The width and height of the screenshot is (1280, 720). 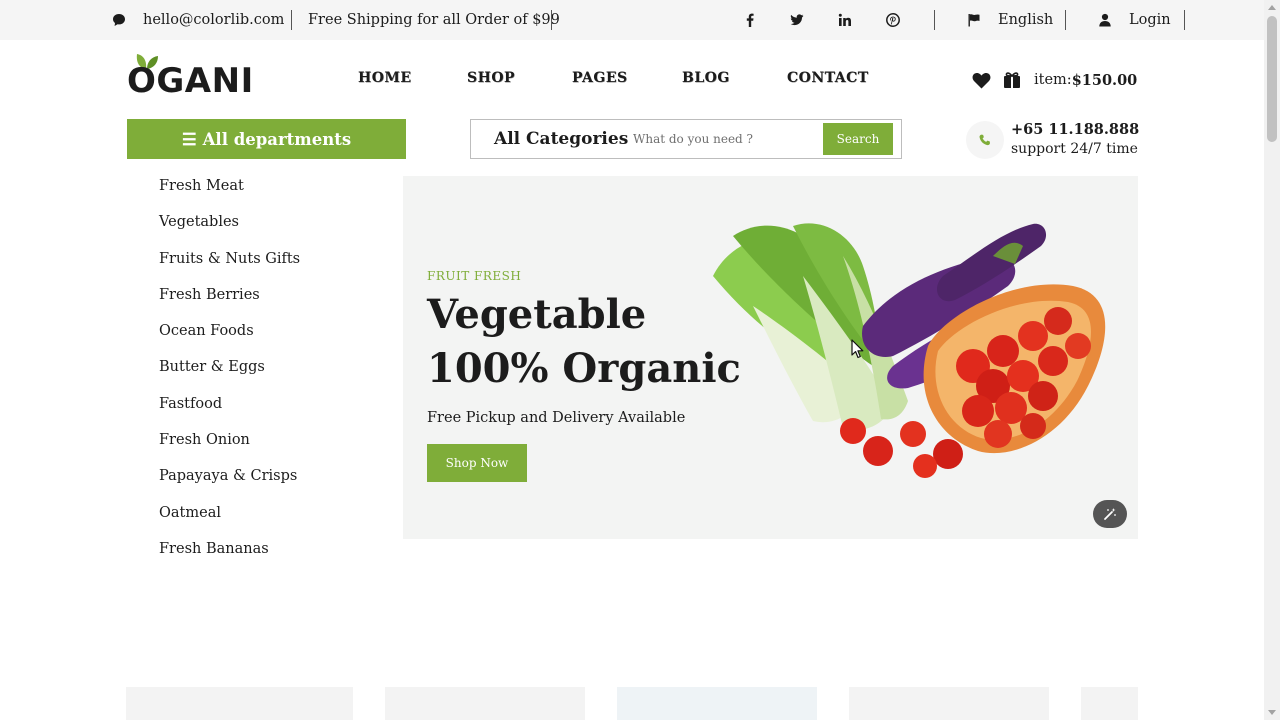 I want to click on email-text: hello@colorlib.com, so click(x=213, y=20).